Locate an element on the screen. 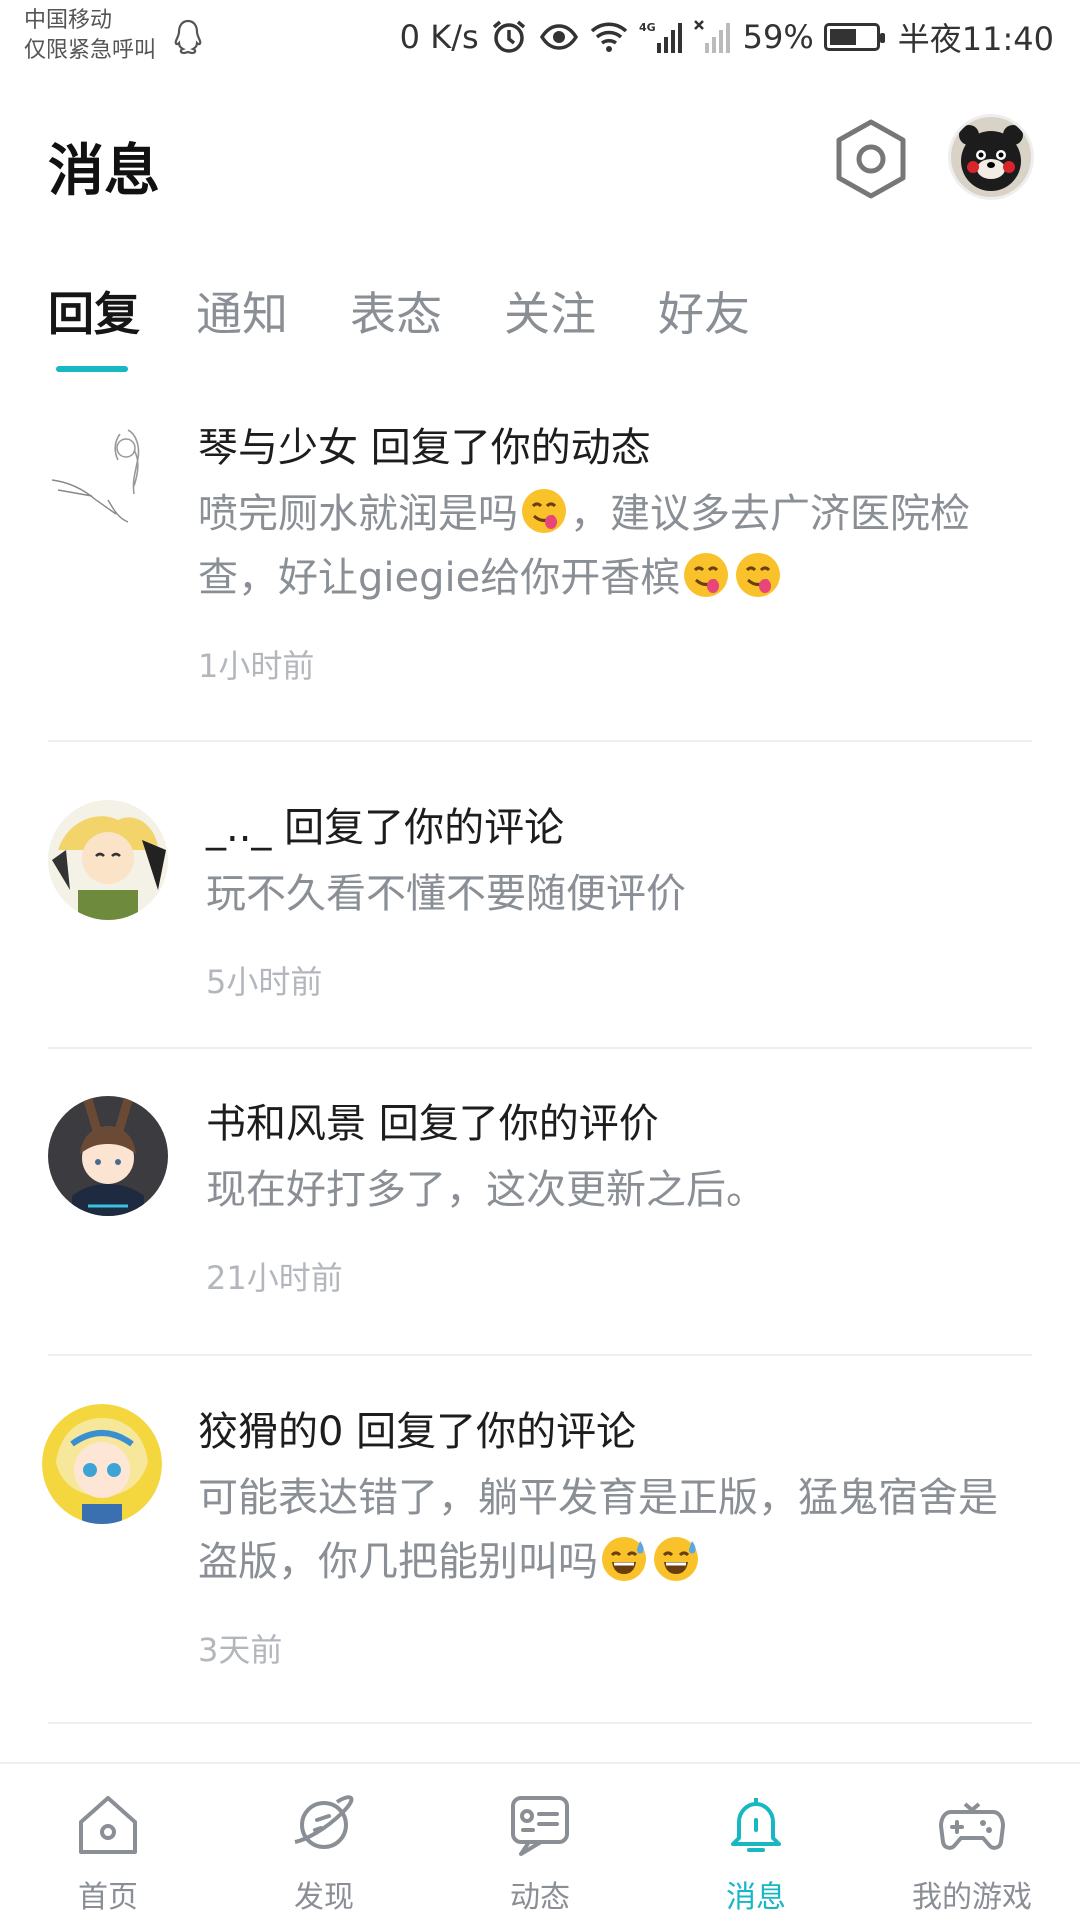 This screenshot has width=1080, height=1922. wifi-icon is located at coordinates (608, 37).